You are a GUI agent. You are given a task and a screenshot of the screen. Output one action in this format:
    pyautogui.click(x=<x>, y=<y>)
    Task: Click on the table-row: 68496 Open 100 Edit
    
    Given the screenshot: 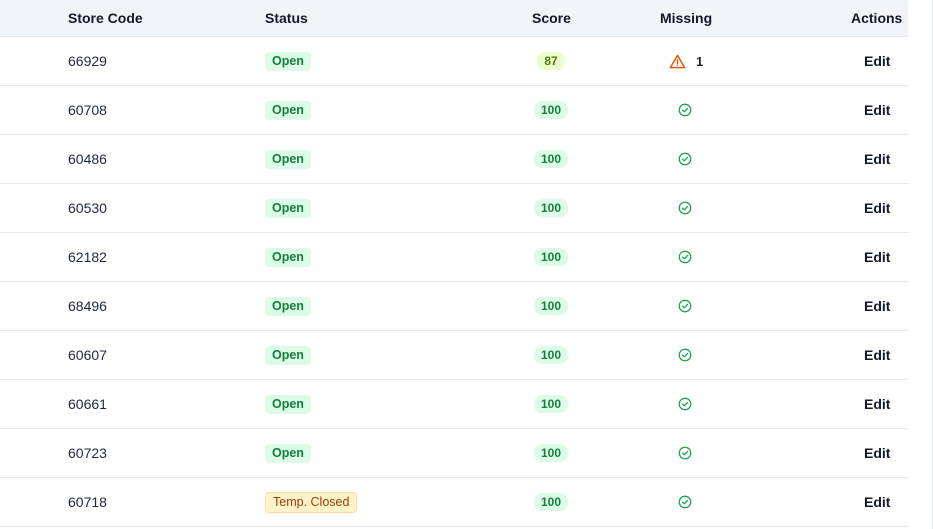 What is the action you would take?
    pyautogui.click(x=454, y=306)
    